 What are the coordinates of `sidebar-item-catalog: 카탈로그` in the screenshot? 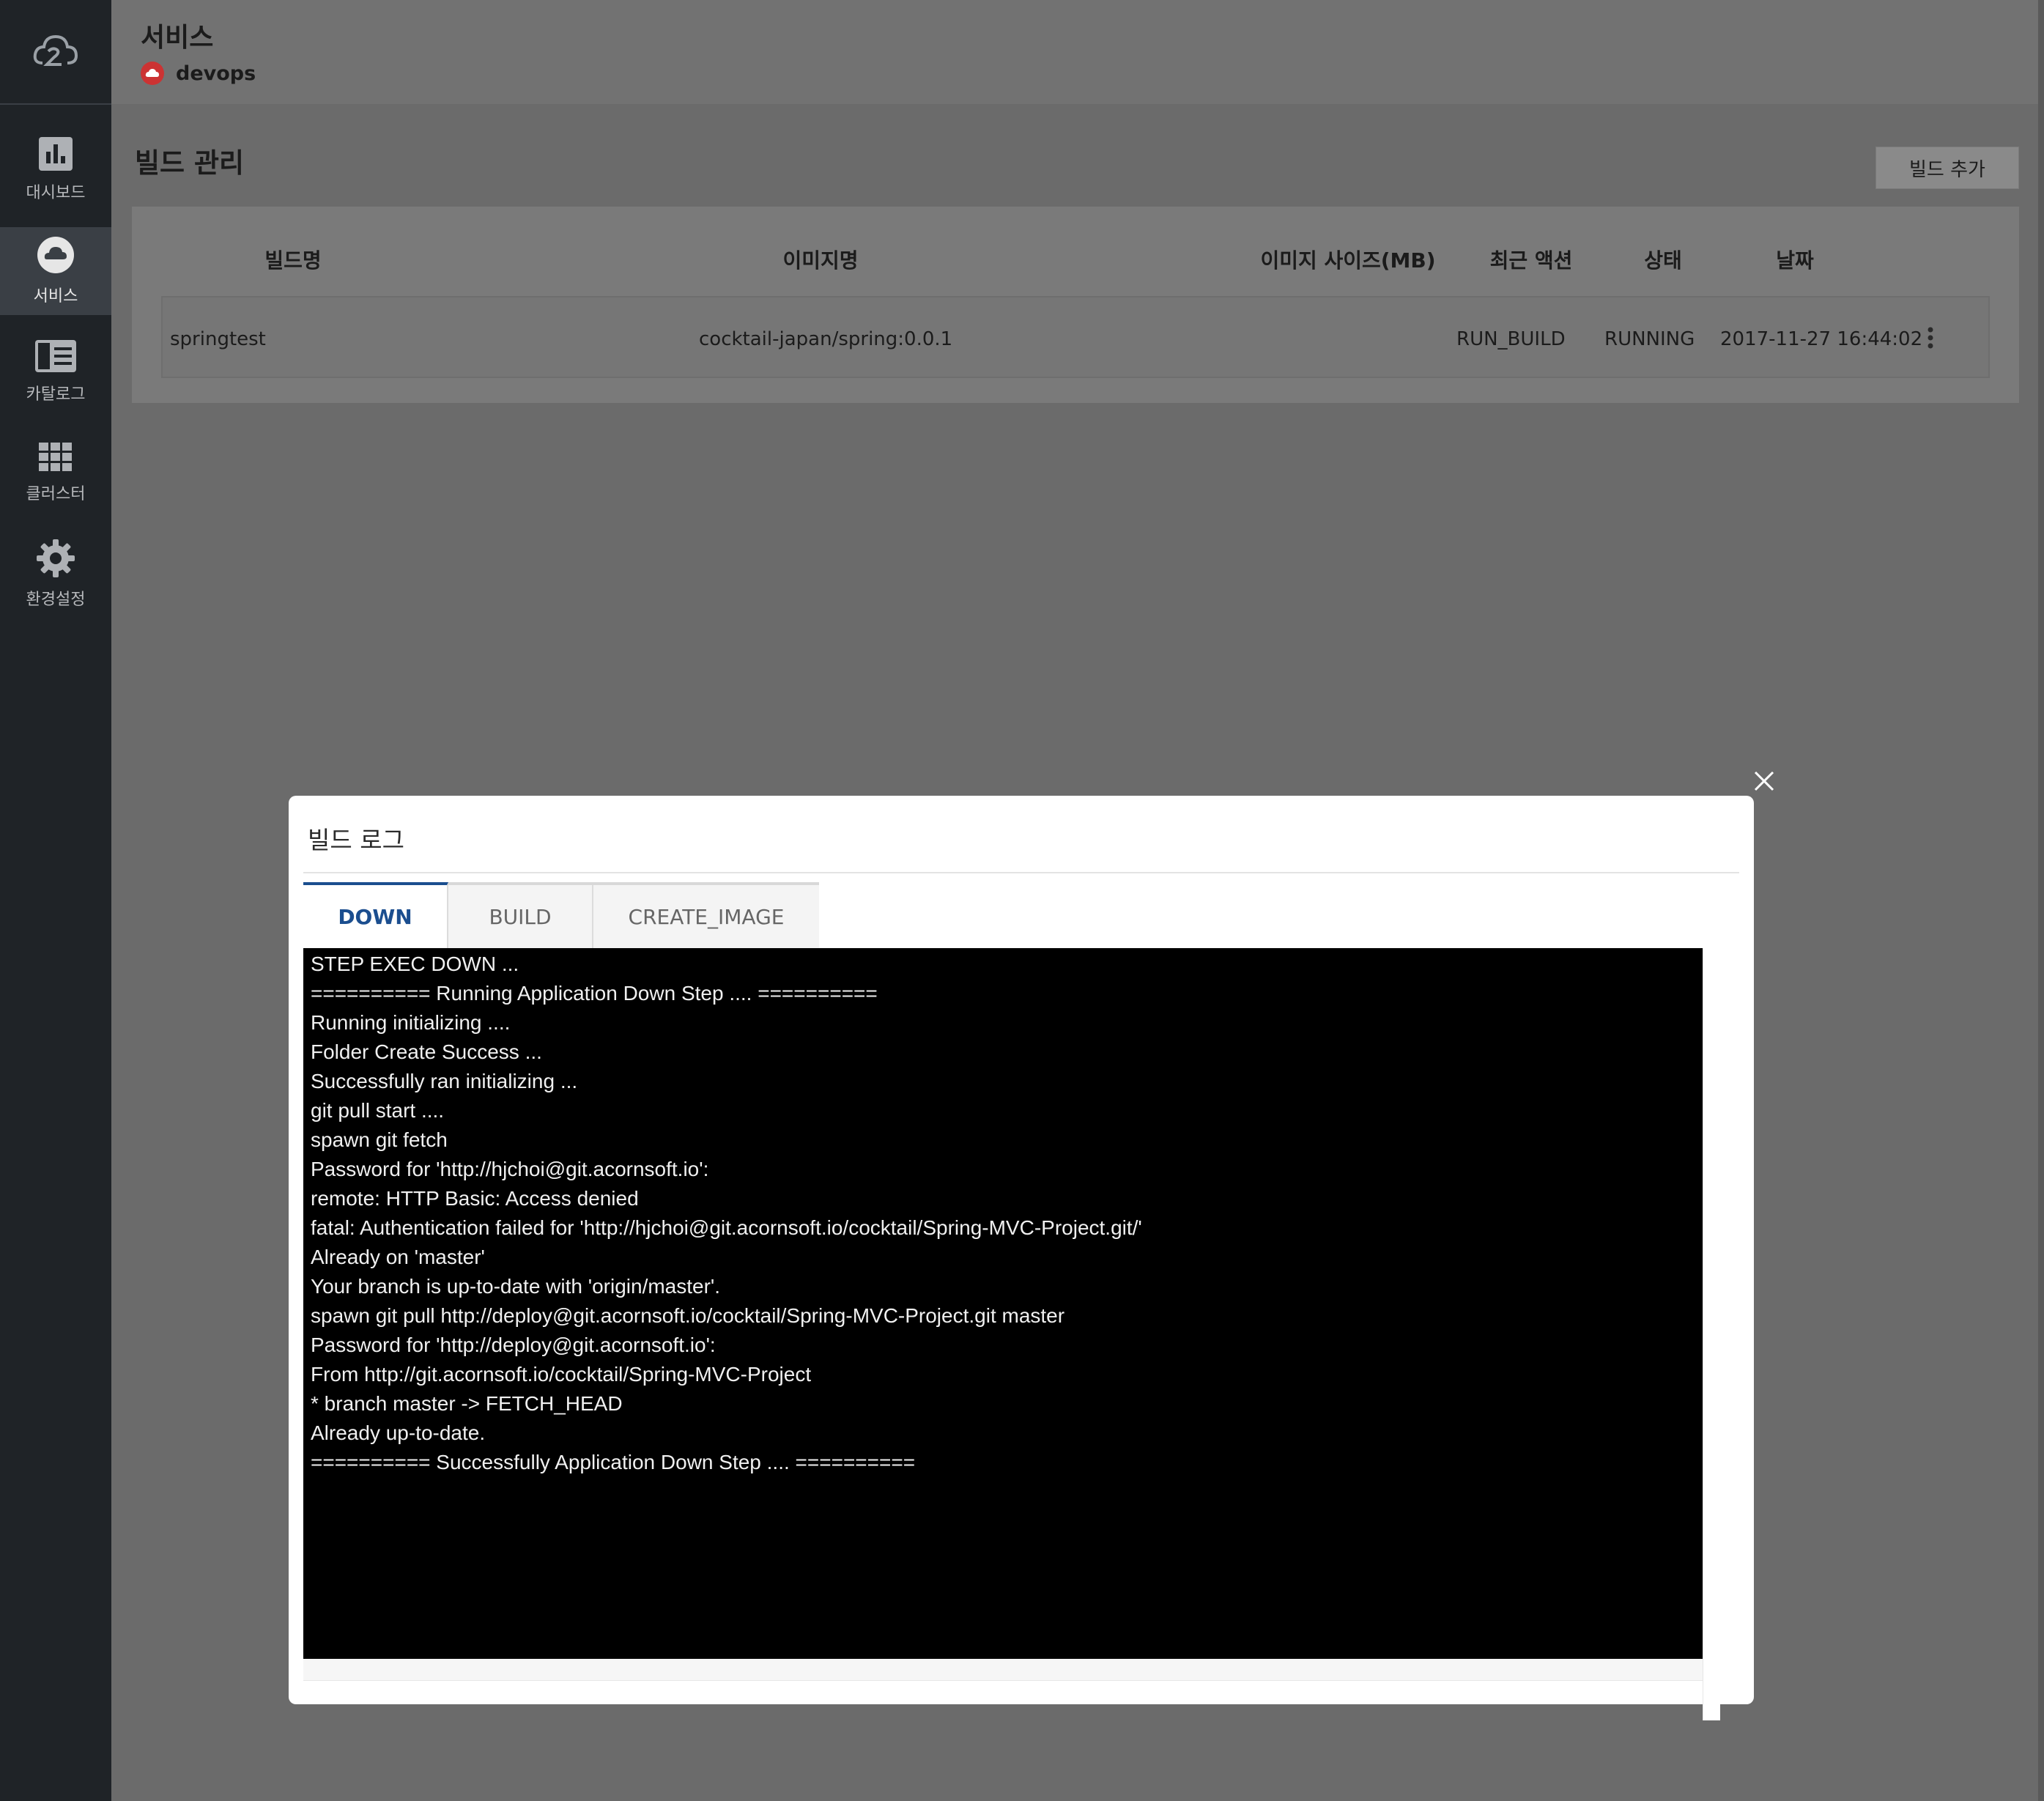 It's located at (55, 372).